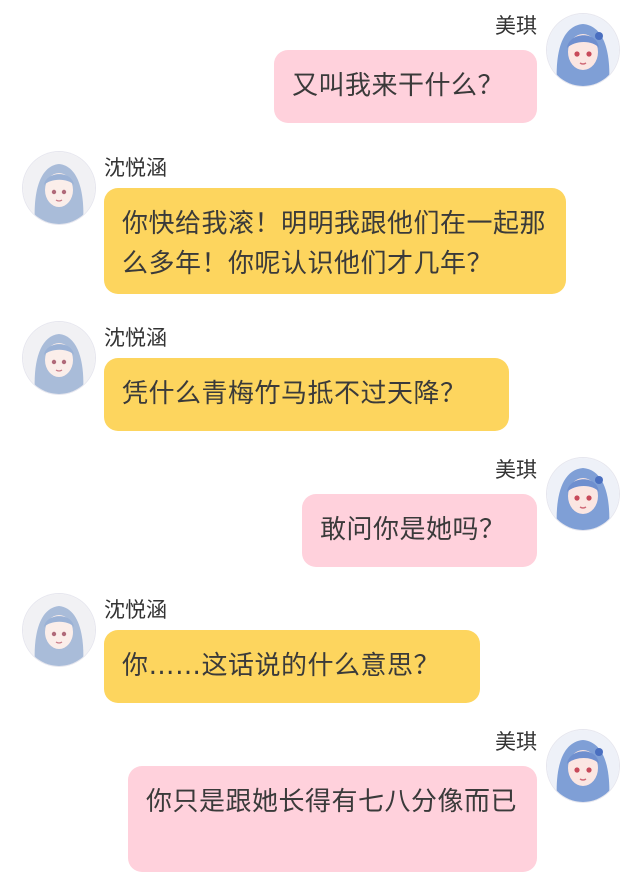  I want to click on message-bubble: 你只是跟她长得有七八分像而已, so click(332, 819).